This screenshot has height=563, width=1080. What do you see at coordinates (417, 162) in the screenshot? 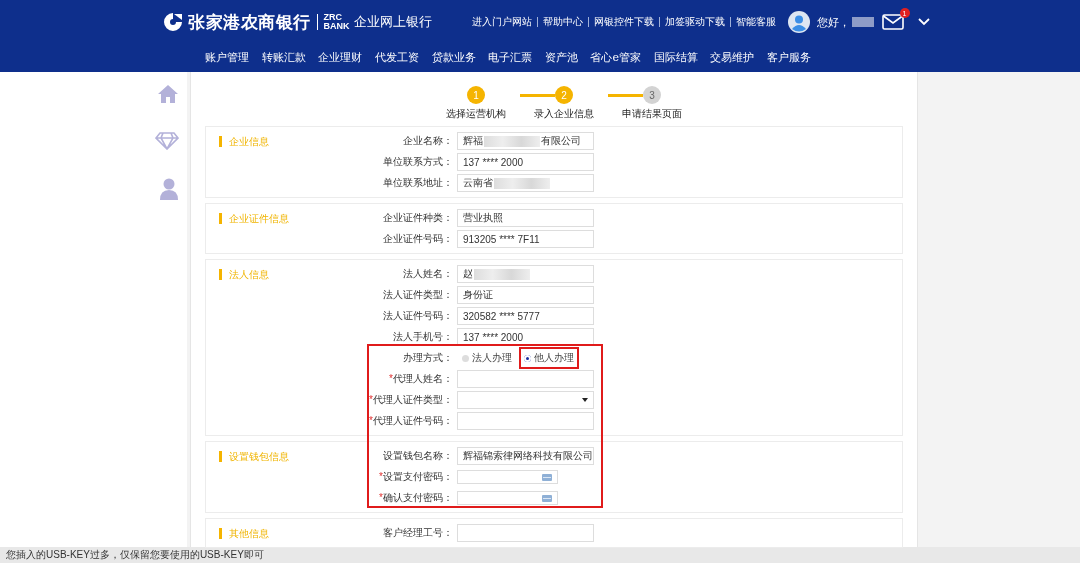
I see `field-label: 单位联系方式：` at bounding box center [417, 162].